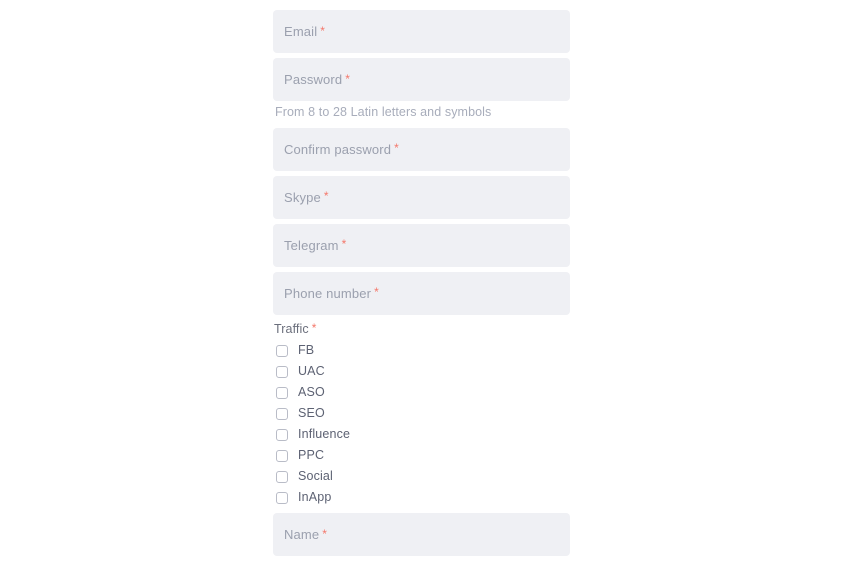 The image size is (850, 561). What do you see at coordinates (311, 413) in the screenshot?
I see `checkbox-label: SEO` at bounding box center [311, 413].